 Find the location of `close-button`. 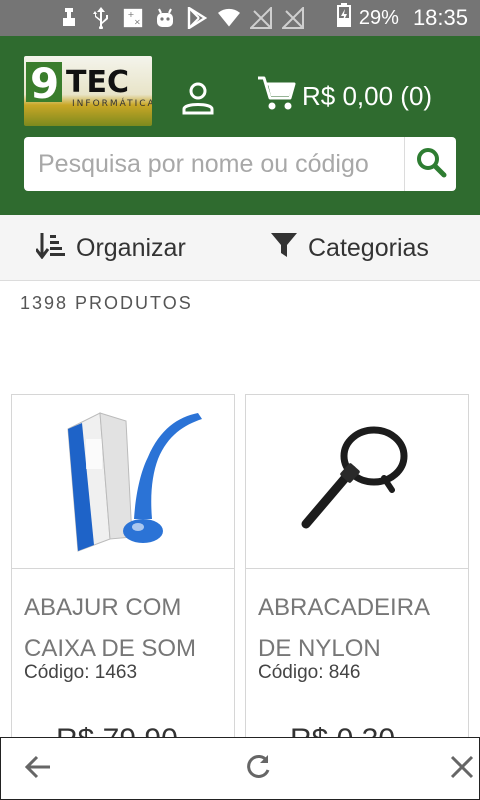

close-button is located at coordinates (462, 769).